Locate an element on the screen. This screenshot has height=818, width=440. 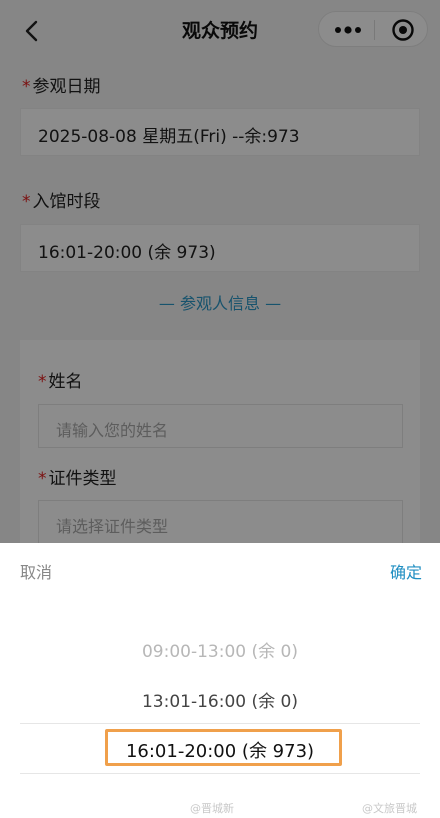
watermark: @晋城新 is located at coordinates (212, 808).